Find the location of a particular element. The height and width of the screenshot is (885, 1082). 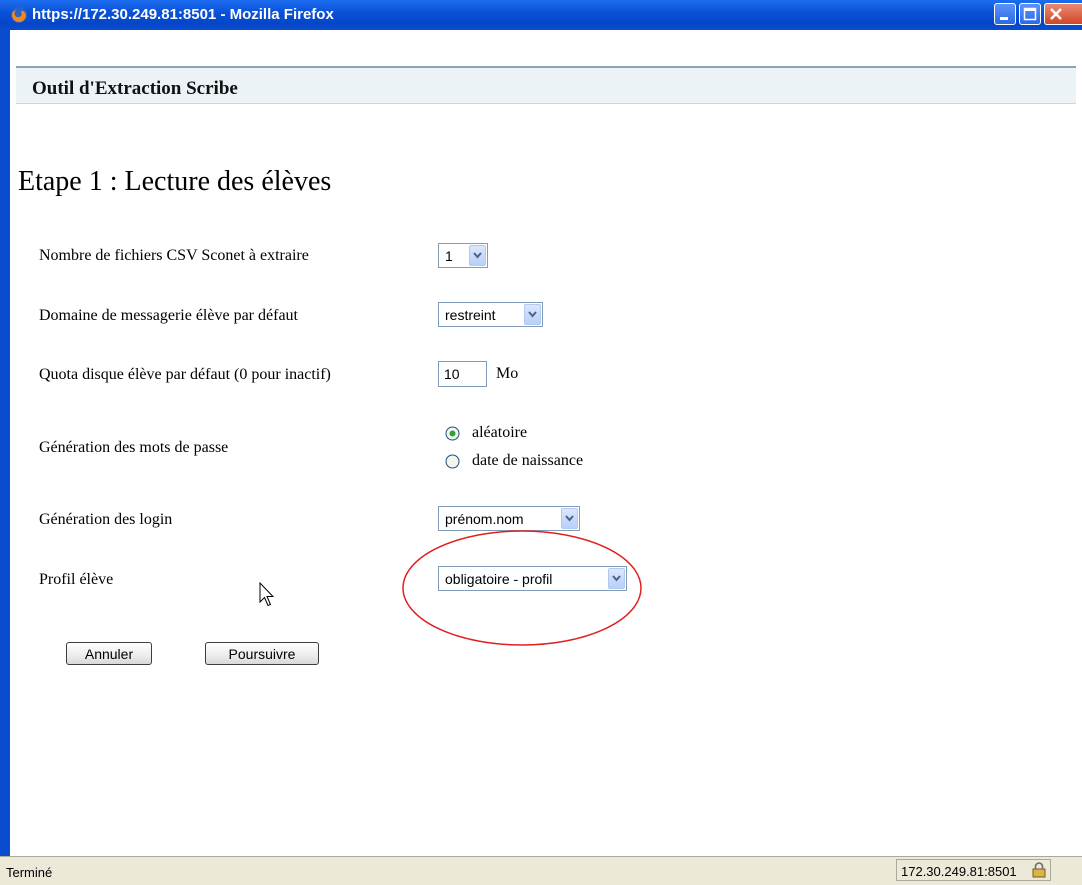

maximize-button is located at coordinates (1030, 14).